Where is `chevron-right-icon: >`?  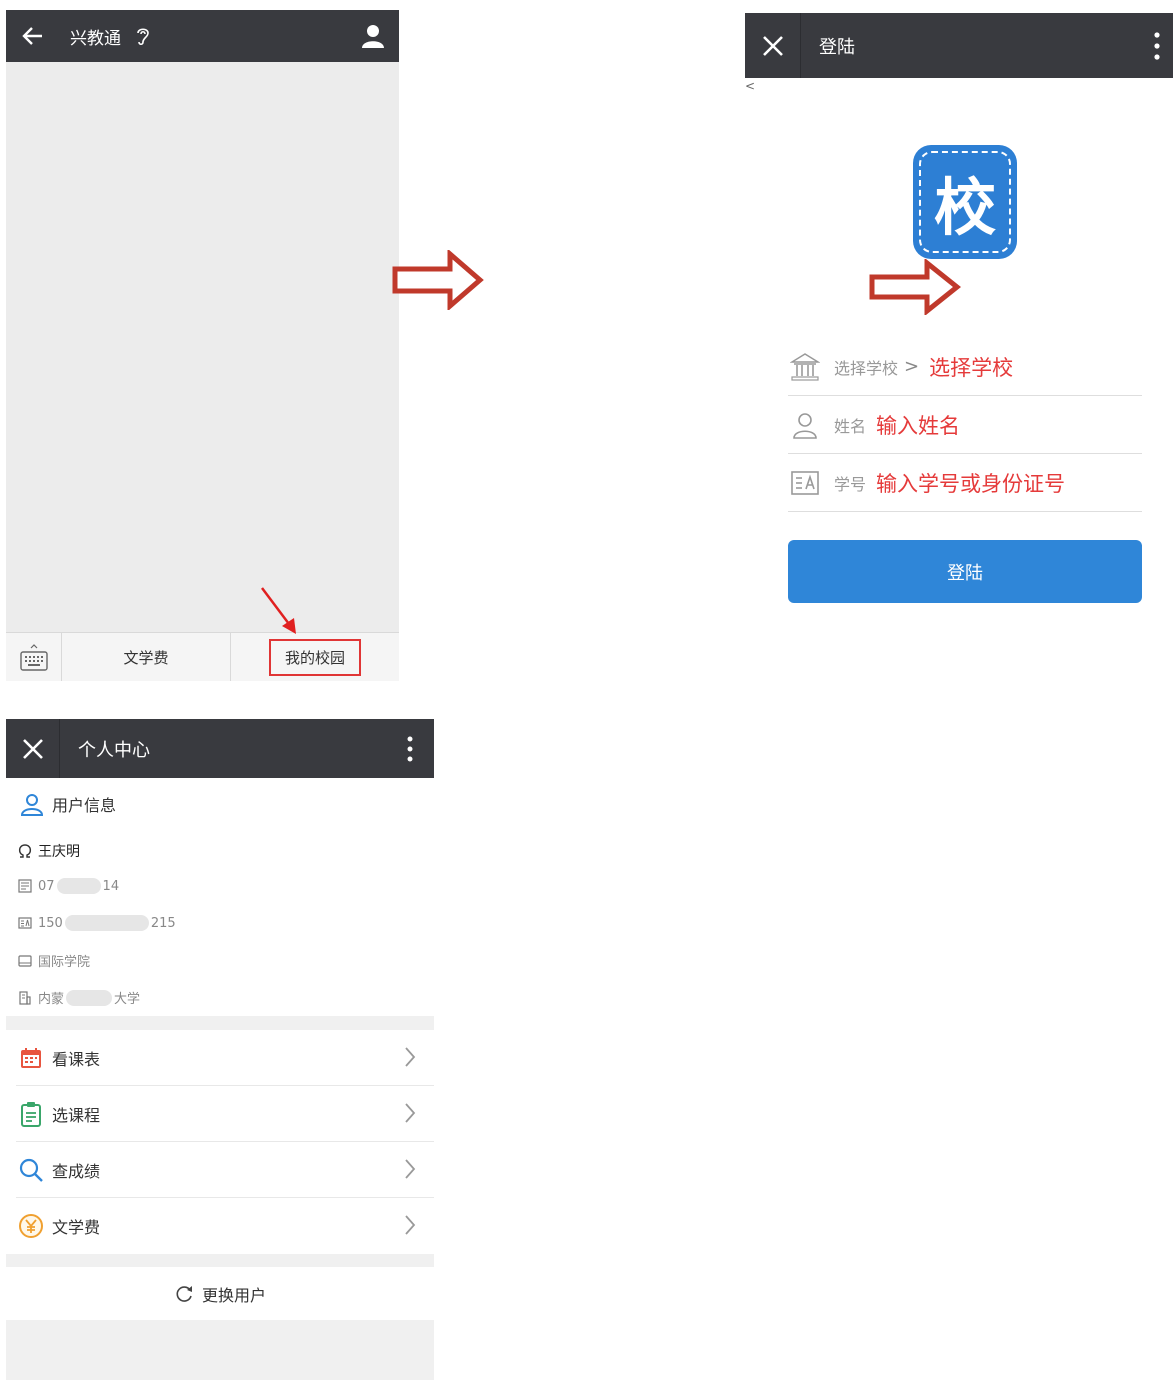 chevron-right-icon: > is located at coordinates (912, 366).